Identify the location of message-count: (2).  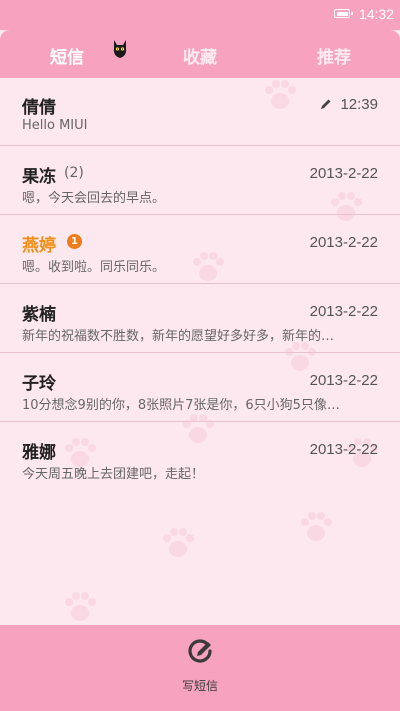
(74, 173).